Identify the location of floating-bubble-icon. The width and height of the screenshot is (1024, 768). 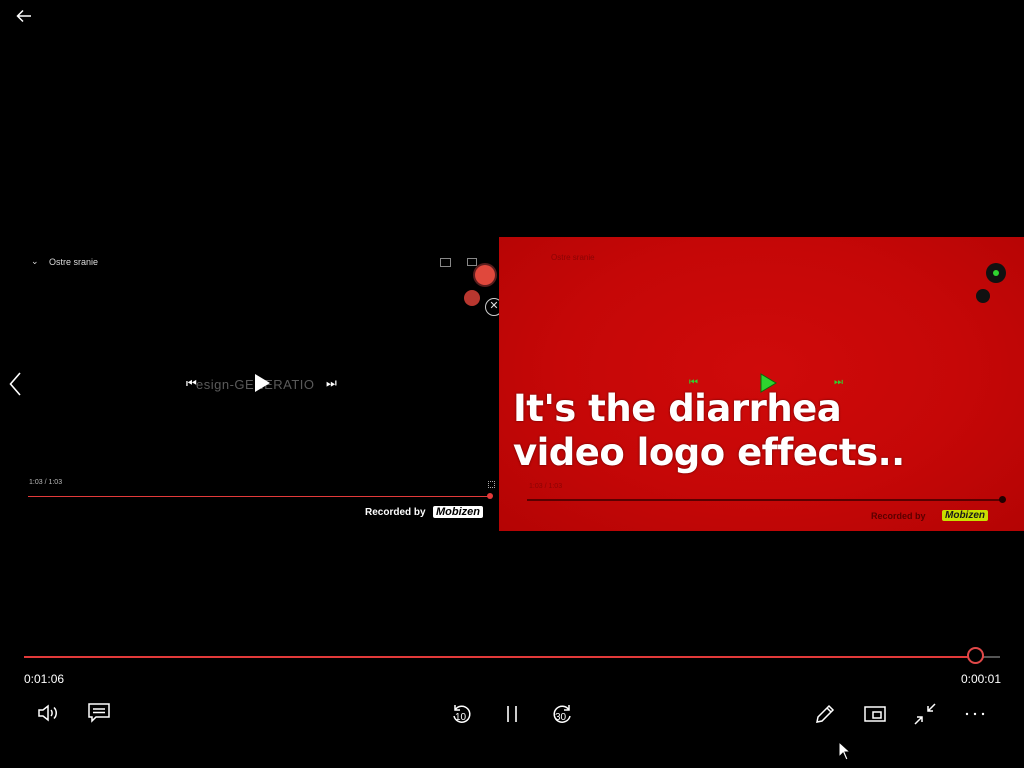
(485, 275).